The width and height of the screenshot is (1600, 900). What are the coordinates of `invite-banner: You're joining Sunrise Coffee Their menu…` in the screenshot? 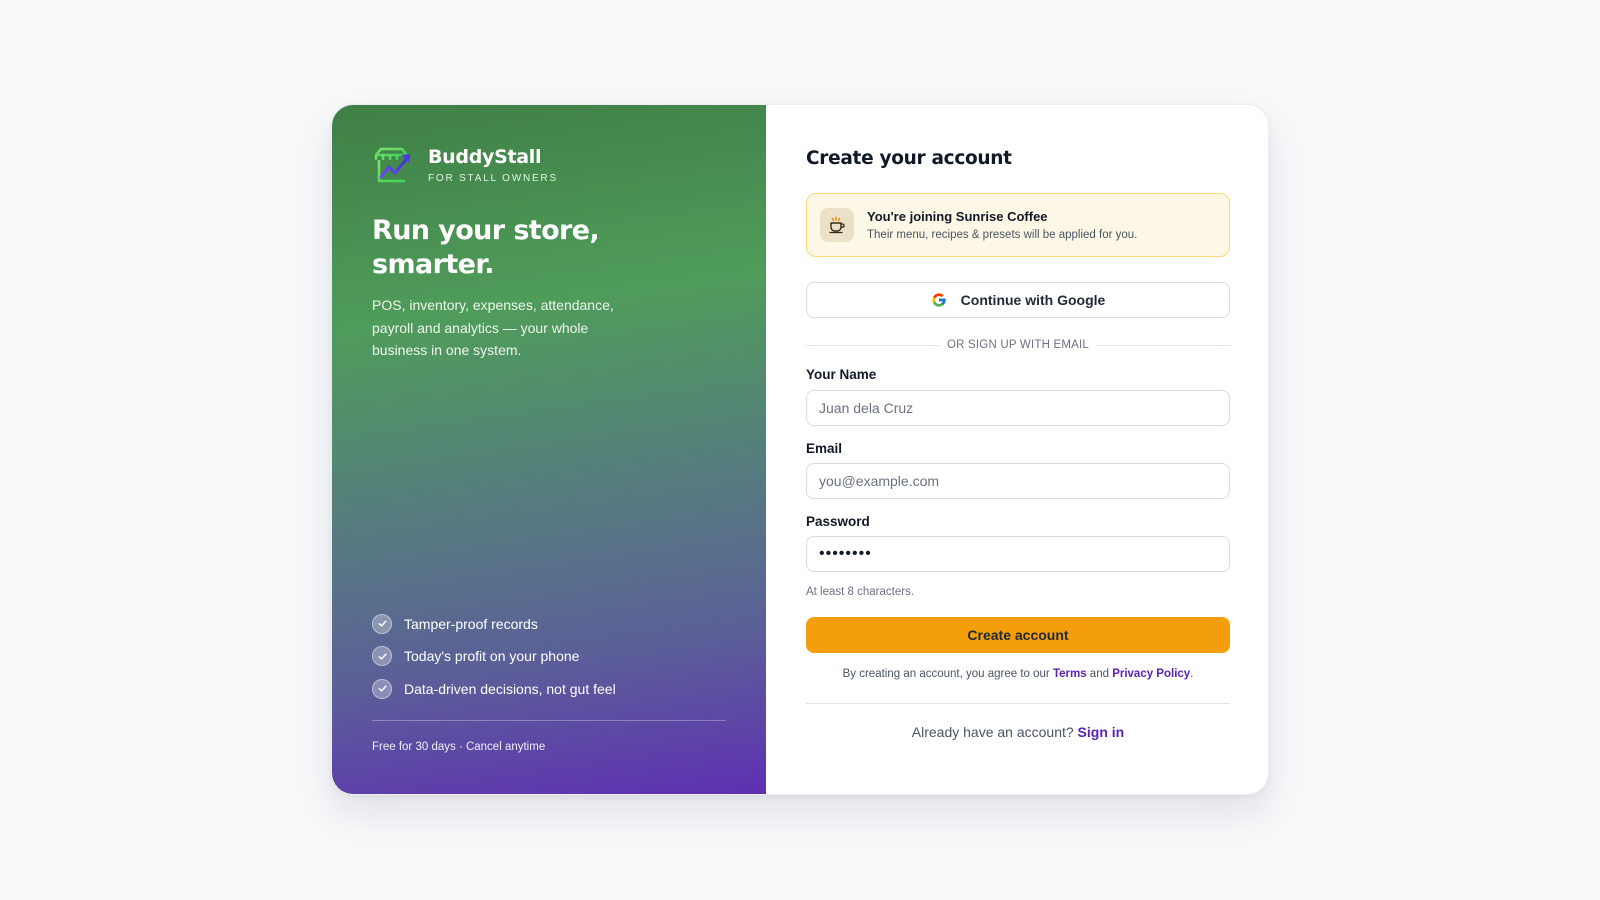 It's located at (1018, 225).